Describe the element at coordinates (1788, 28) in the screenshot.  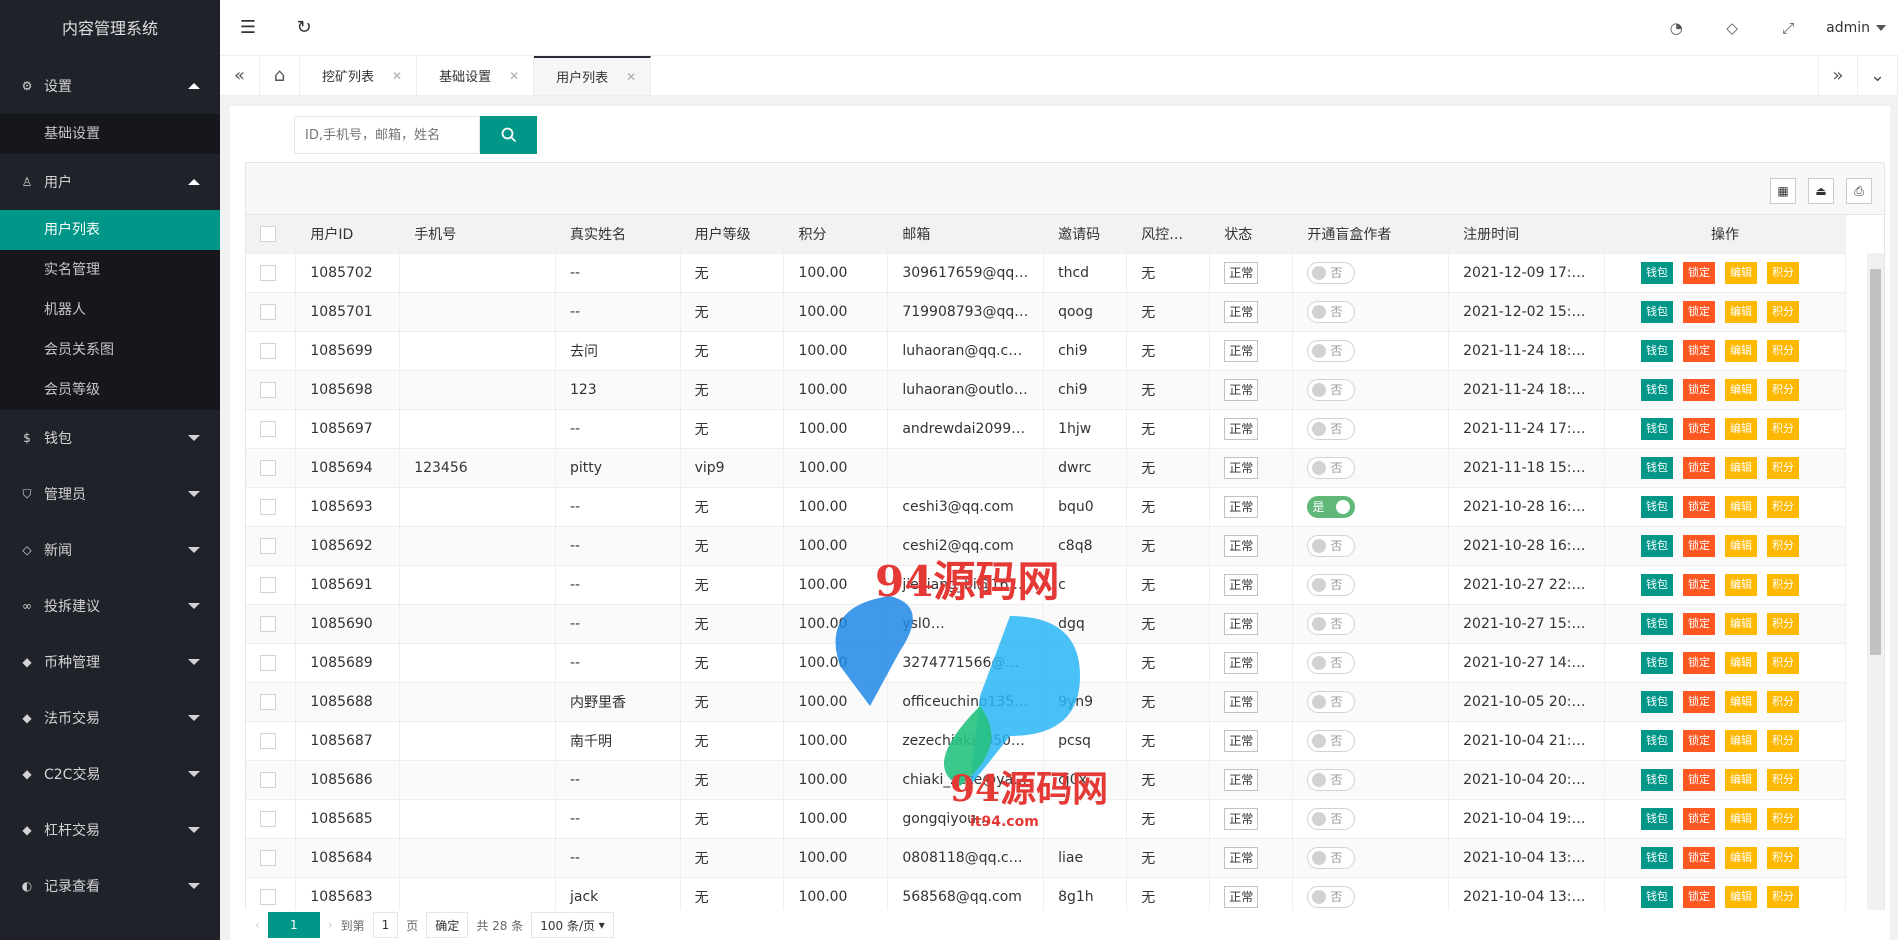
I see `fullscreen-icon: ⤢` at that location.